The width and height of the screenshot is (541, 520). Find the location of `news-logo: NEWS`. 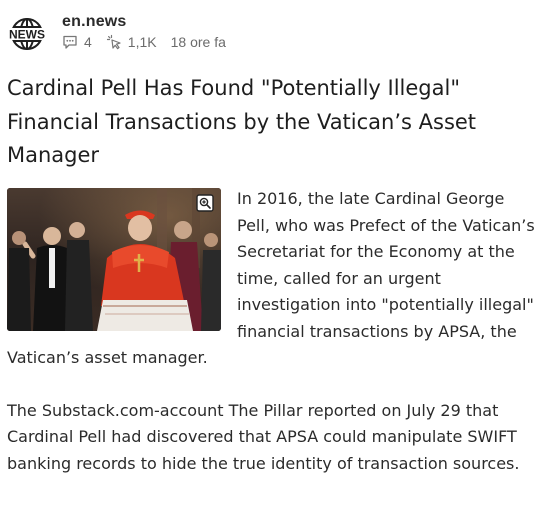

news-logo: NEWS is located at coordinates (27, 34).